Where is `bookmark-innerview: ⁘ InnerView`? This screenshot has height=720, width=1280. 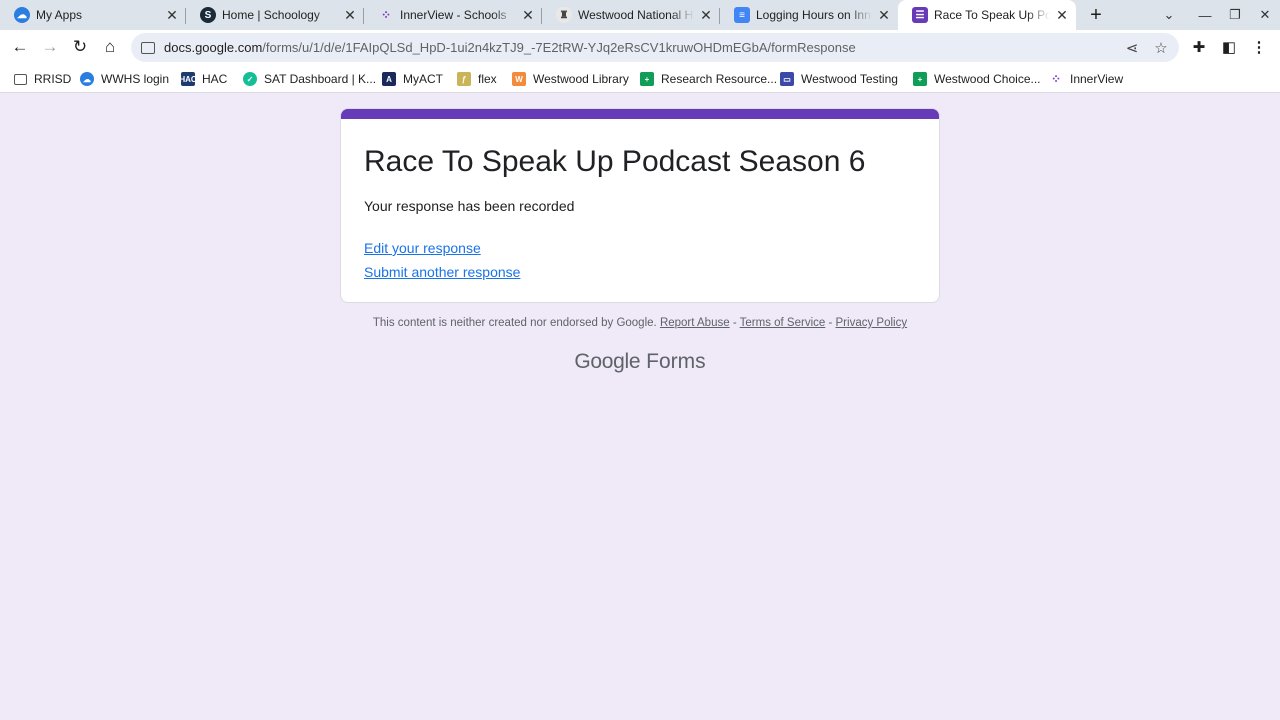
bookmark-innerview: ⁘ InnerView is located at coordinates (1086, 79).